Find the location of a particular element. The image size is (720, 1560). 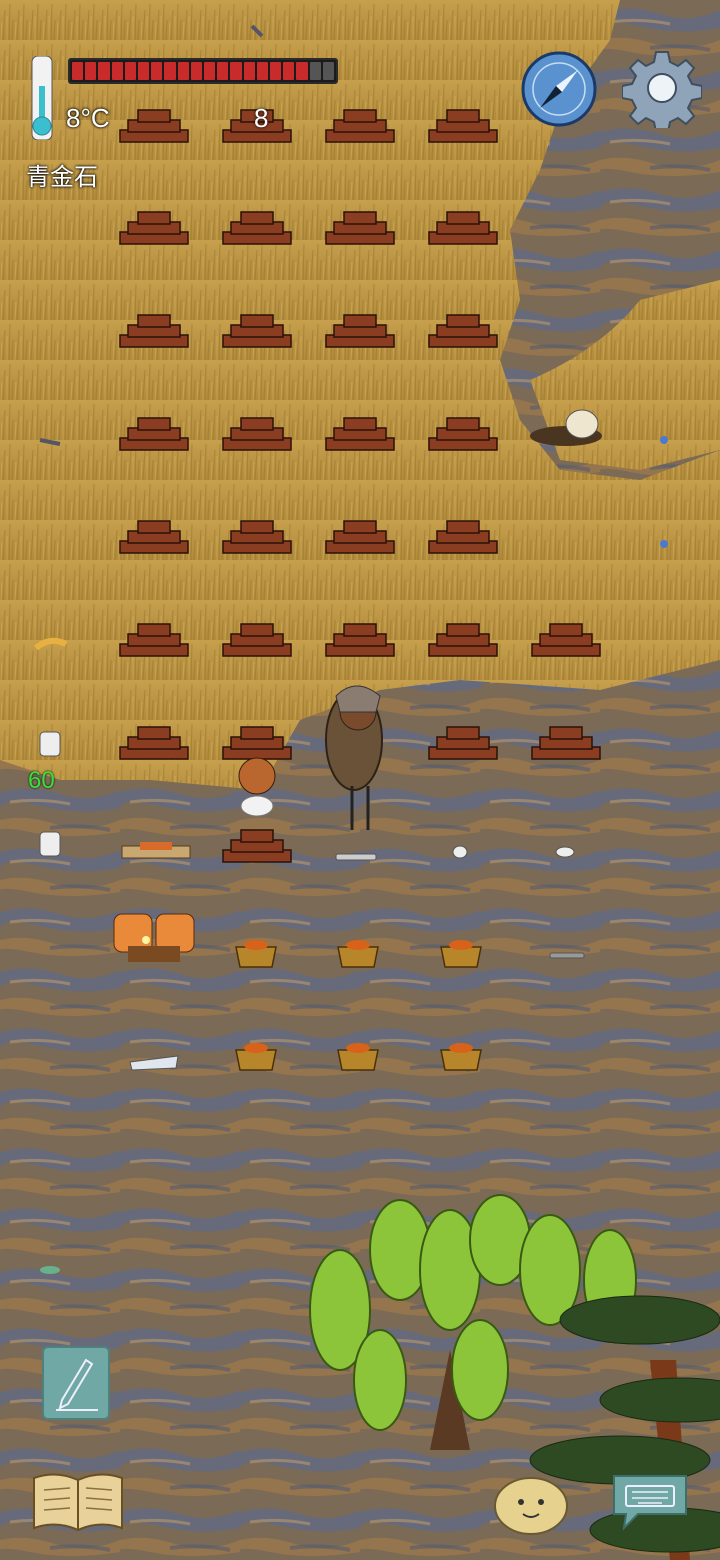

gear-icon is located at coordinates (662, 90).